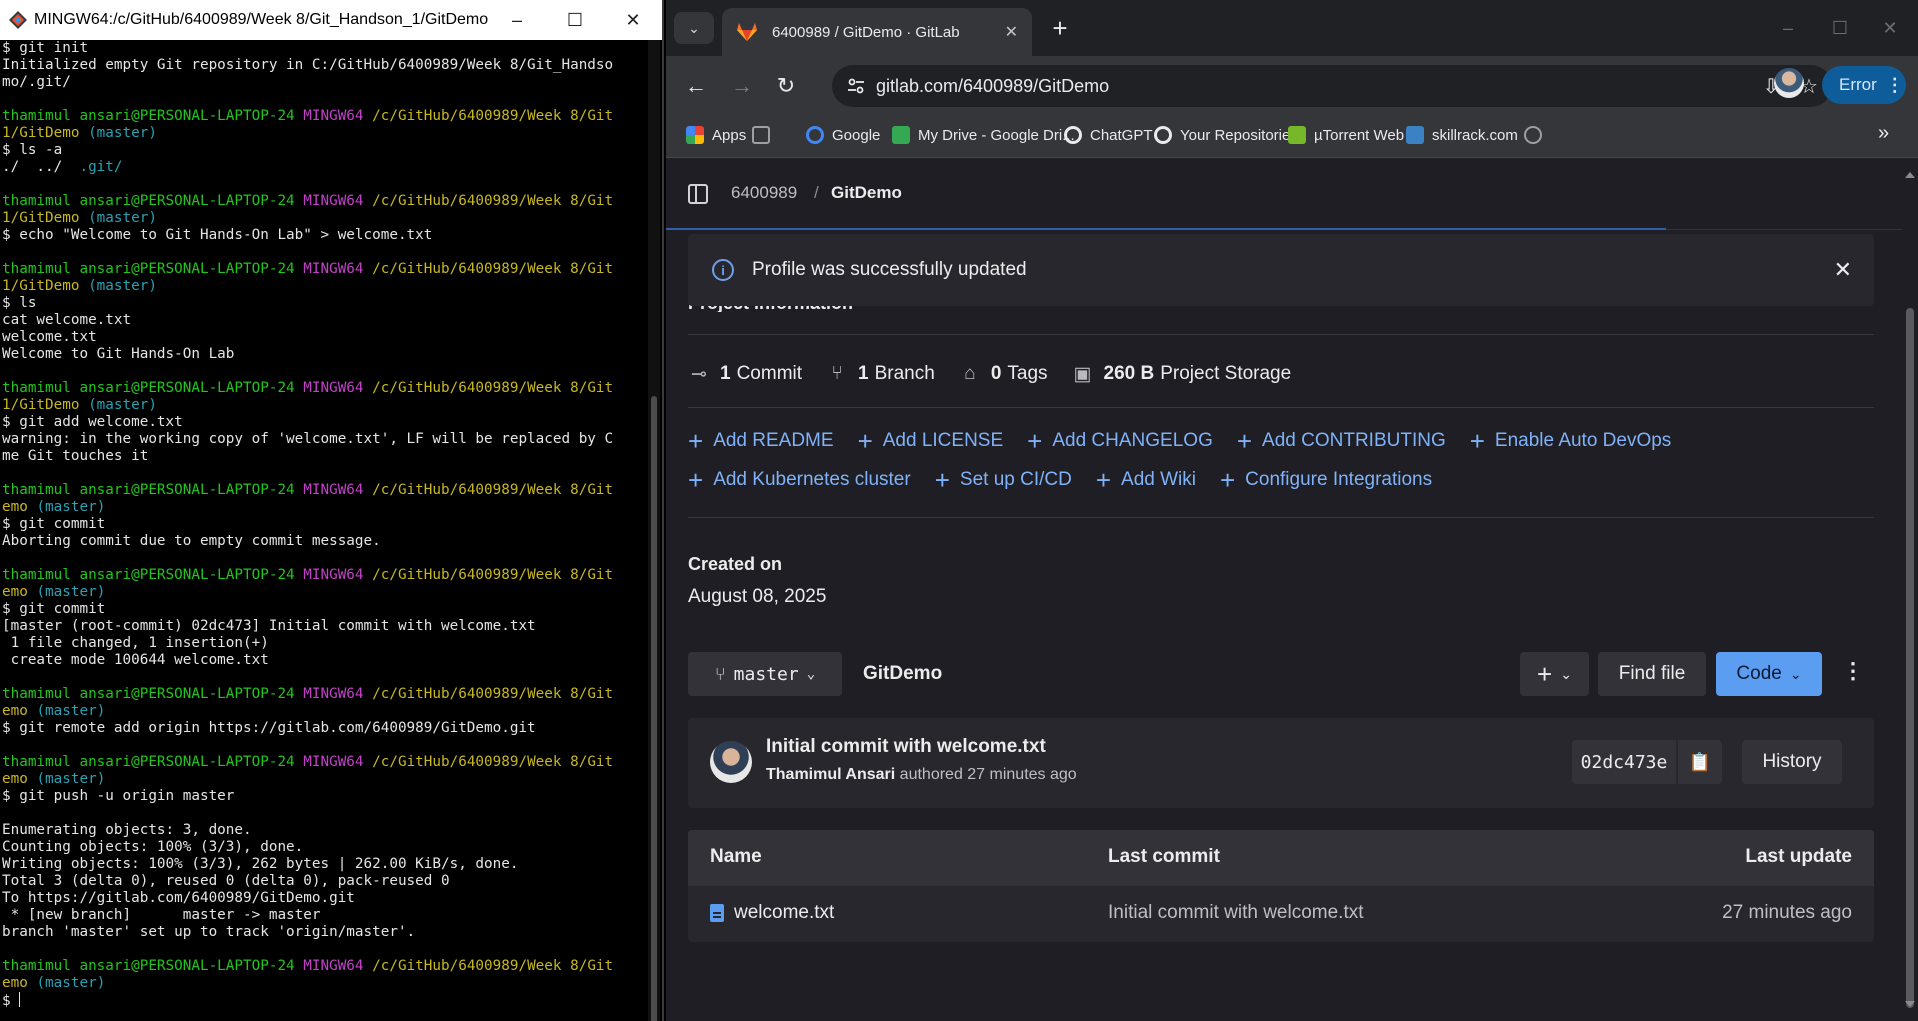 This screenshot has height=1021, width=1918. What do you see at coordinates (906, 747) in the screenshot?
I see `commit-title: Initial commit with welcome.txt` at bounding box center [906, 747].